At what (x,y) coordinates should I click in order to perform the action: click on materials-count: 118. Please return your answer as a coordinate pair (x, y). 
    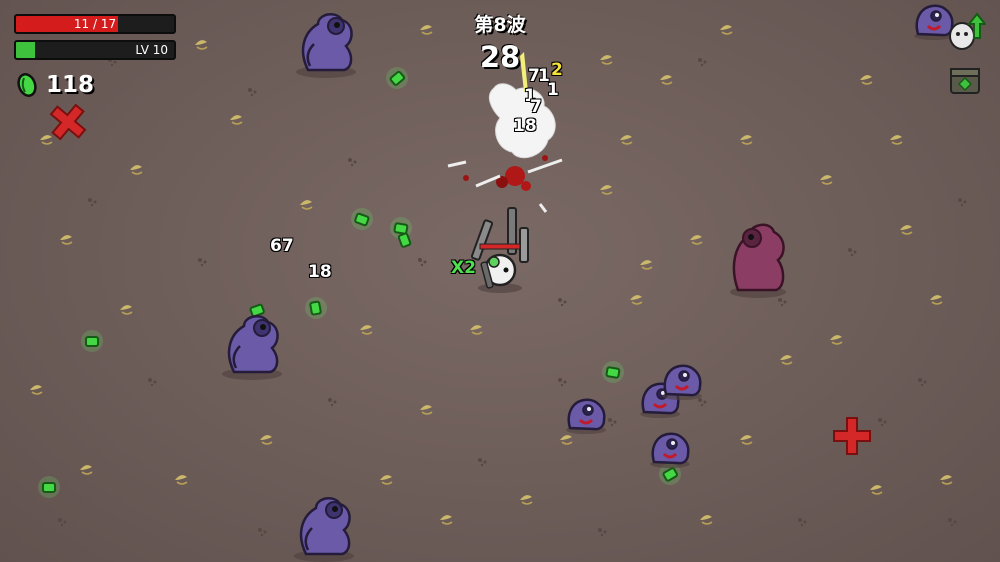
    Looking at the image, I should click on (70, 85).